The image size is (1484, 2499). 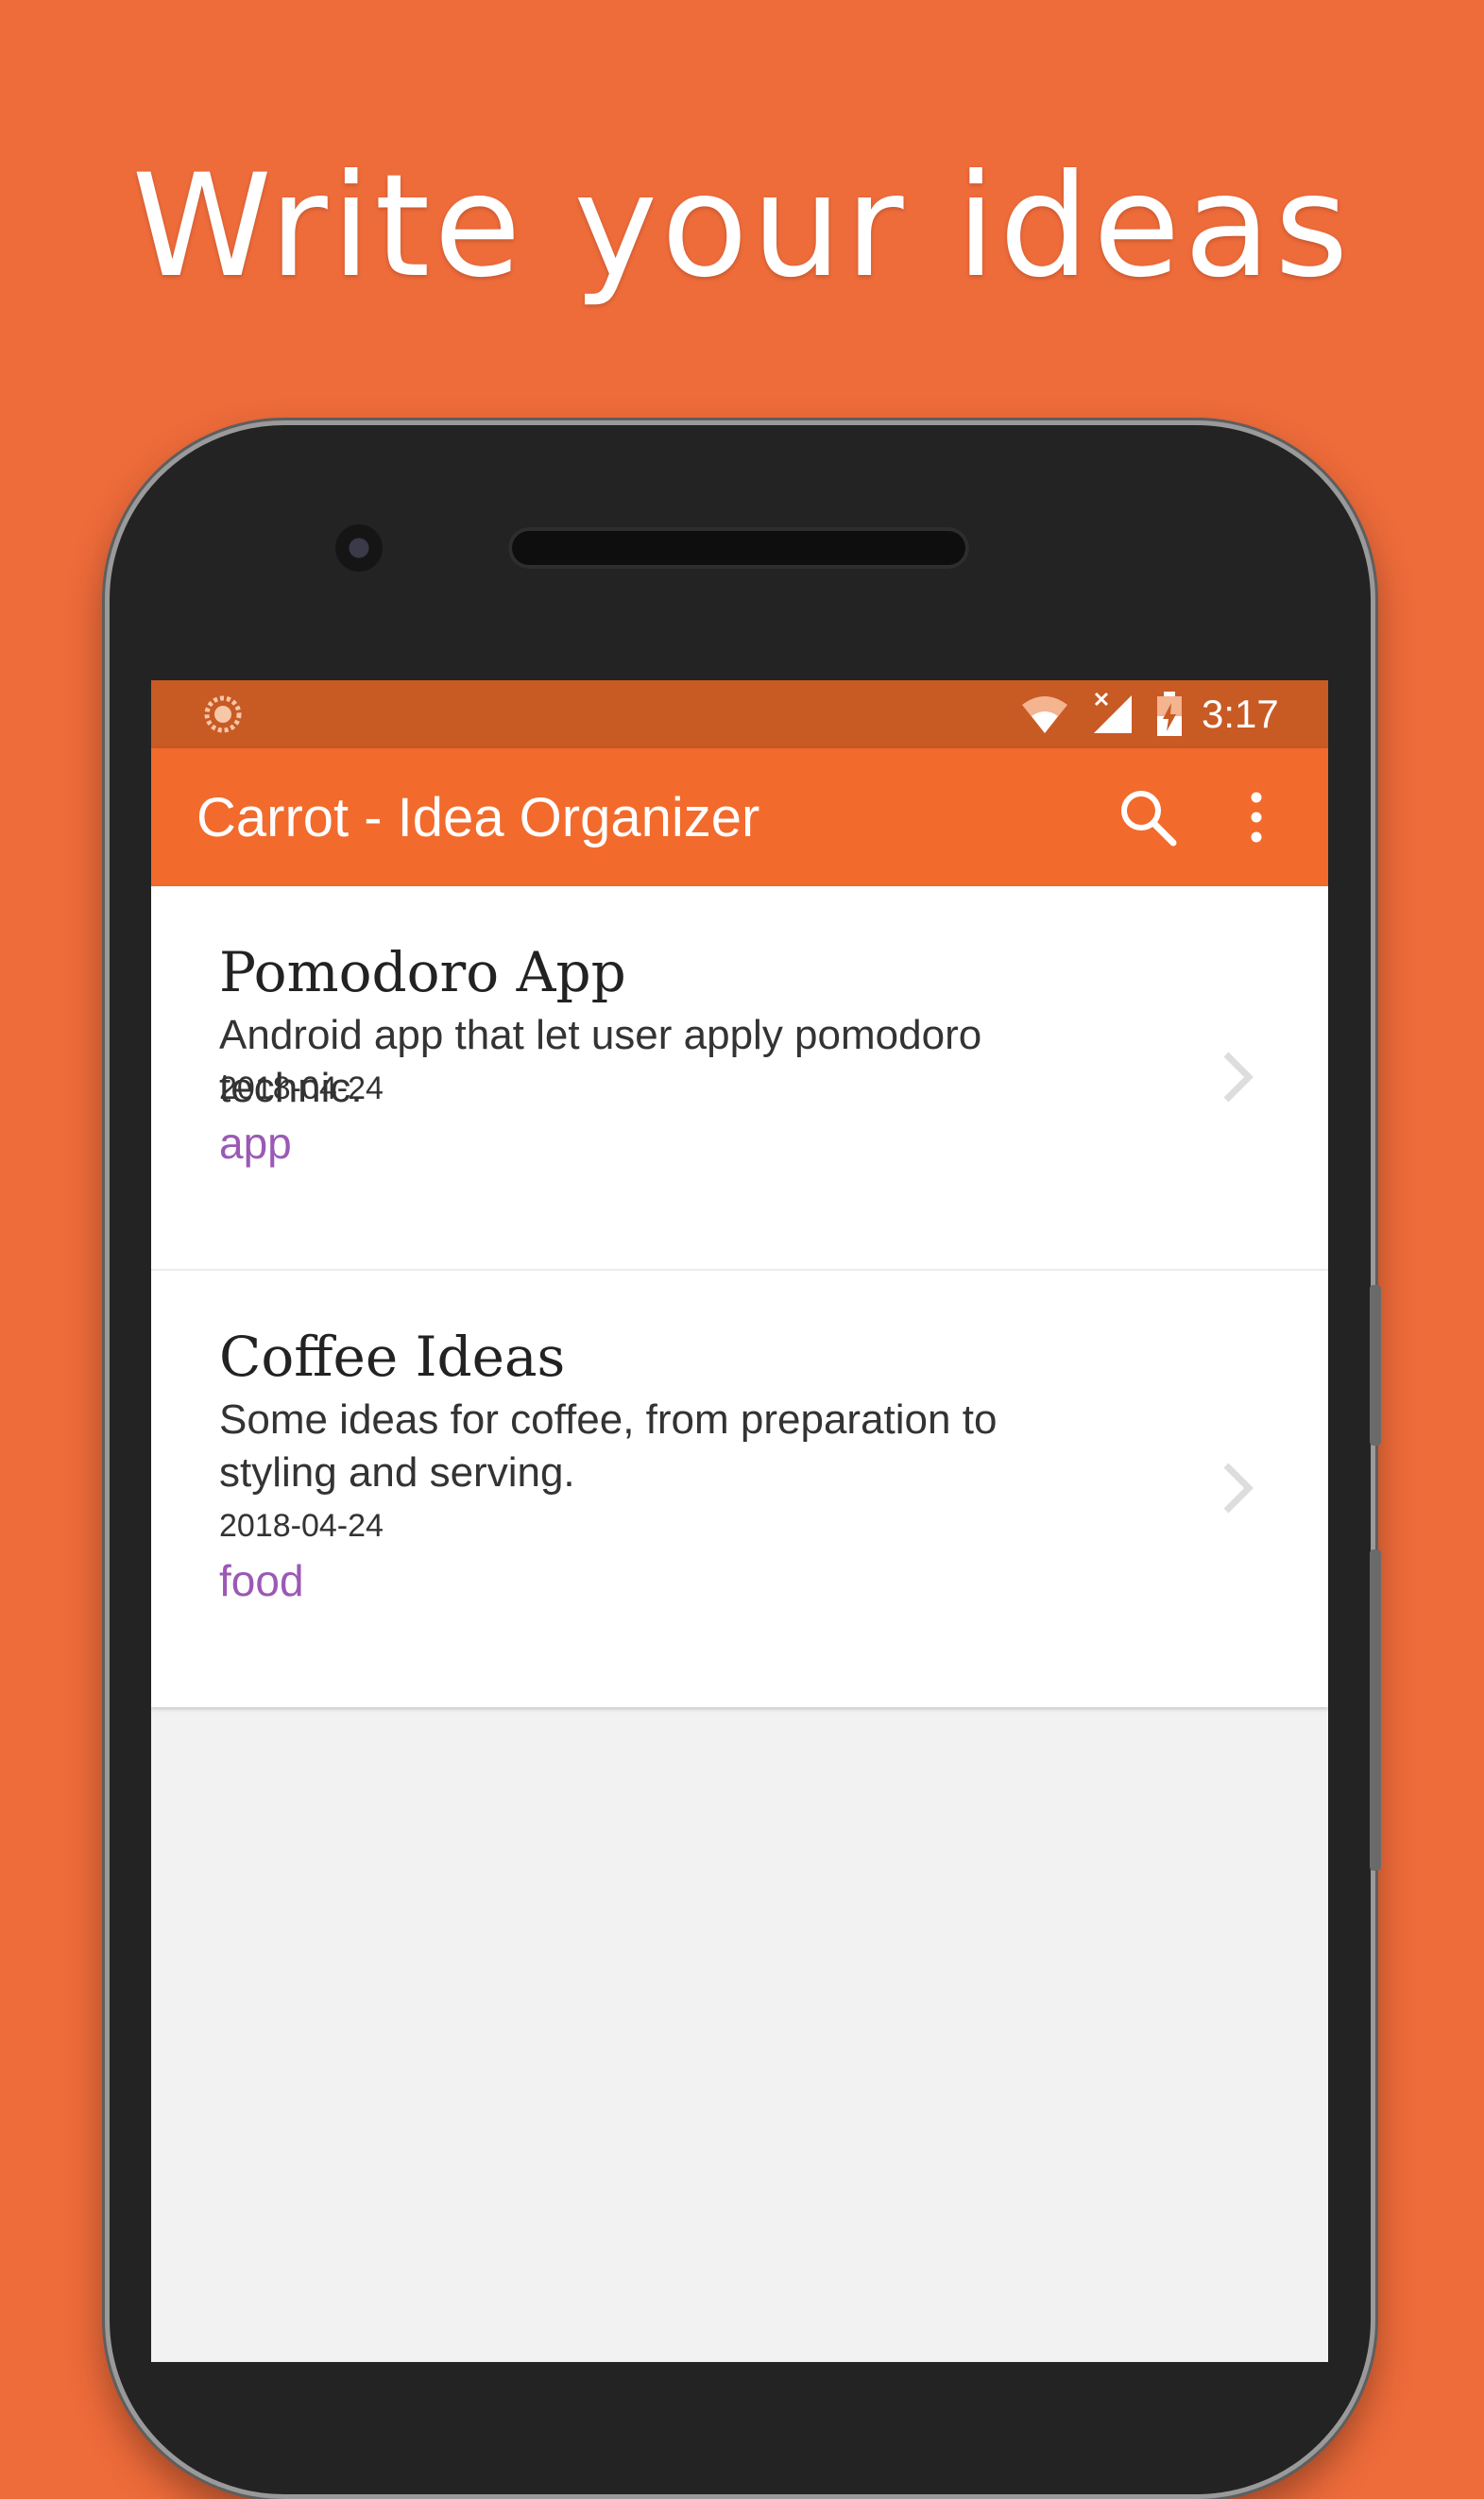 I want to click on app-bar: Carrot - Idea Organizer, so click(x=739, y=817).